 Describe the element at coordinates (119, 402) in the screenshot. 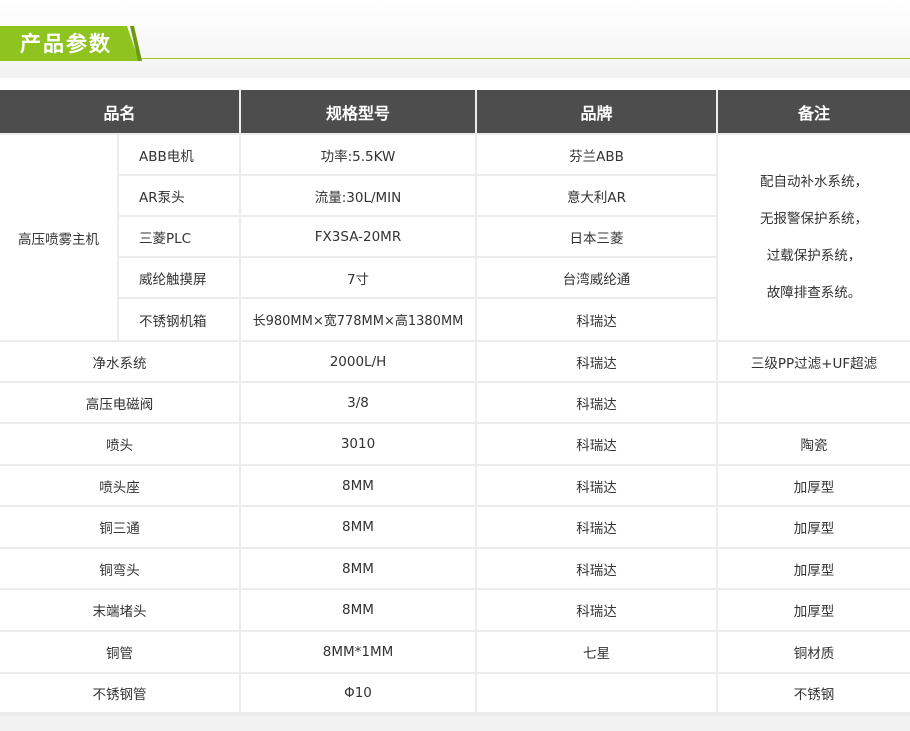

I see `row-name: 高压电磁阀` at that location.